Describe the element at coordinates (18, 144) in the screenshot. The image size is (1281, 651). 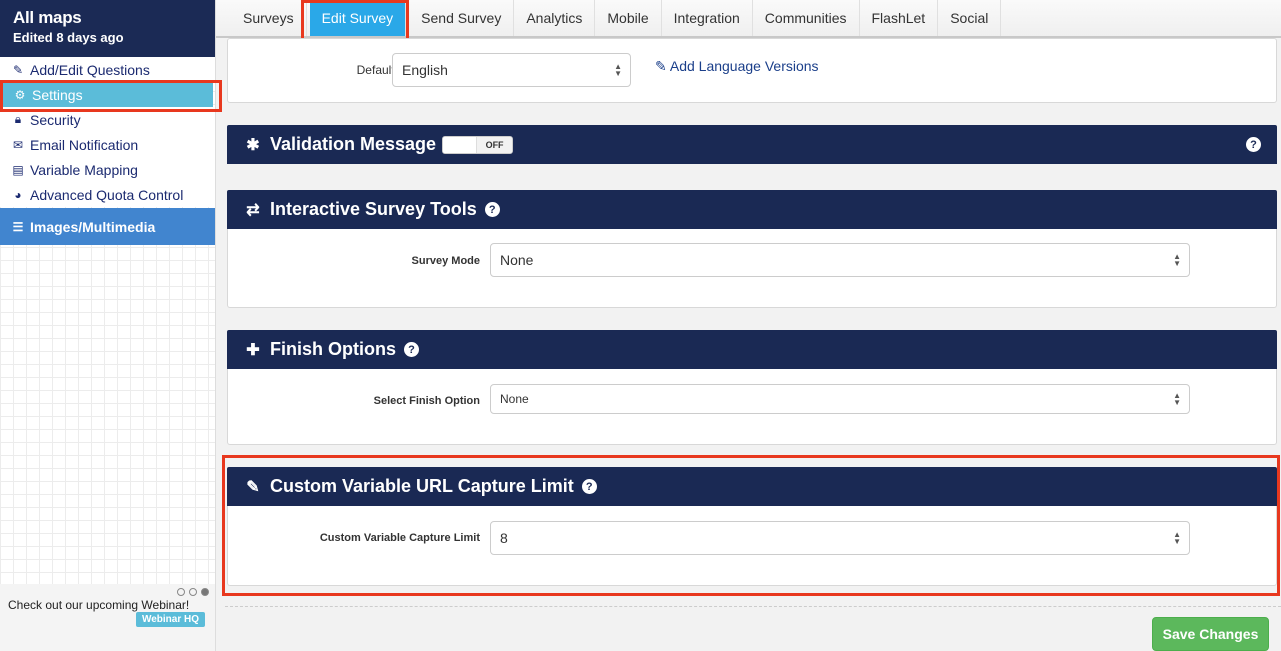
I see `envelope-icon: ✉` at that location.